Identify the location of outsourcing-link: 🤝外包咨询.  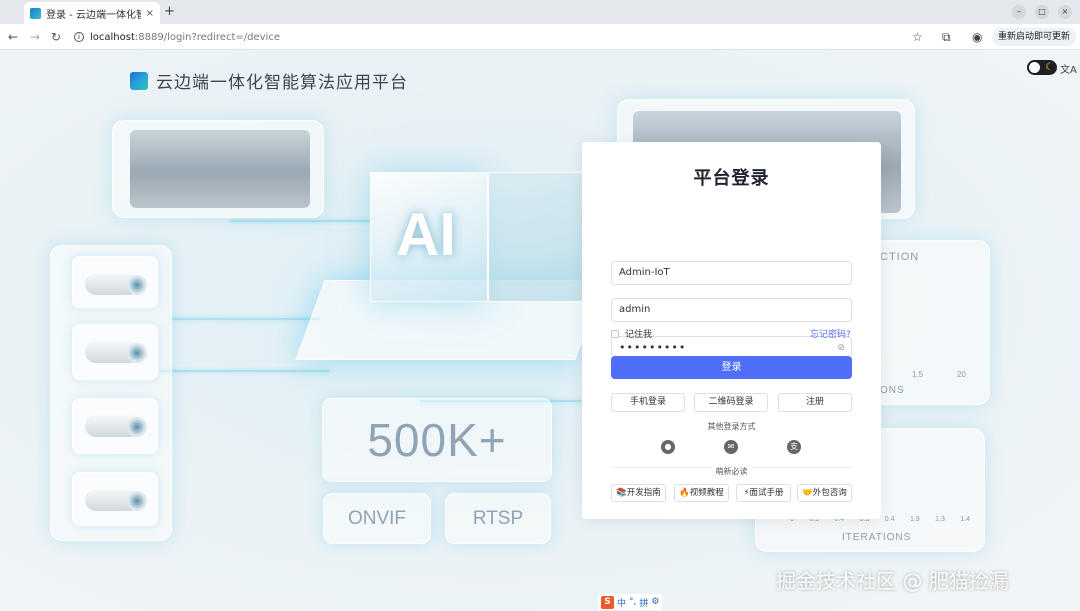
(824, 493).